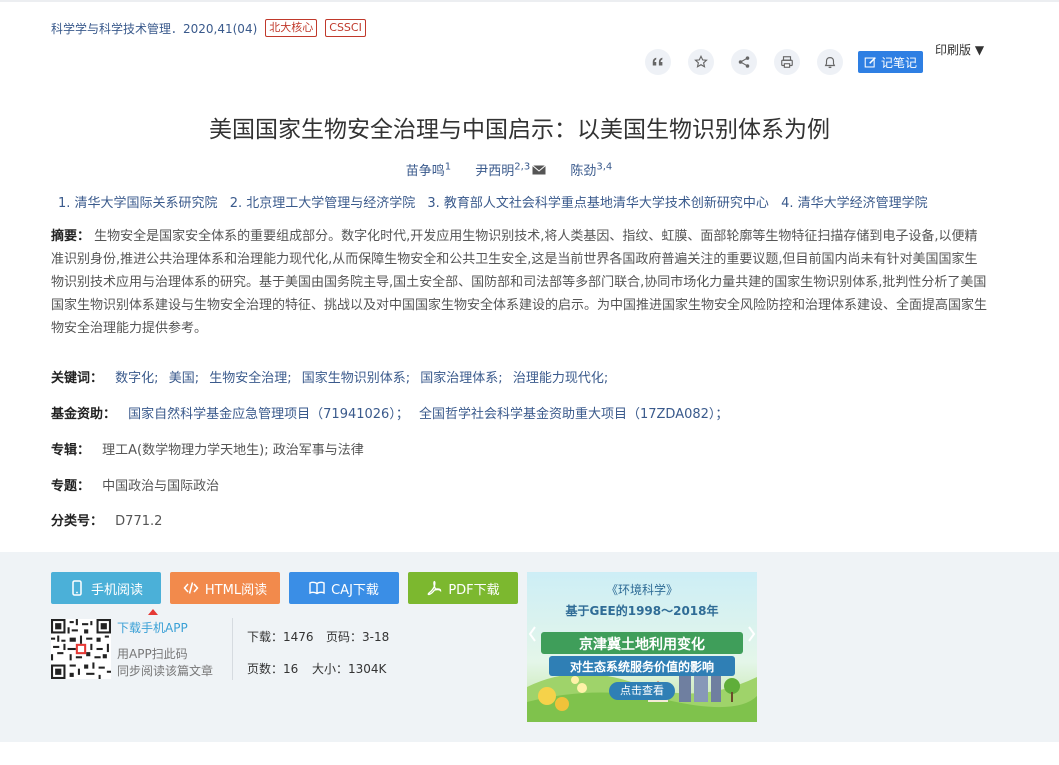 This screenshot has height=765, width=1059. What do you see at coordinates (519, 130) in the screenshot?
I see `article-title: 美国国家生物安全治理与中国启示：以美国生物识别体系为例` at bounding box center [519, 130].